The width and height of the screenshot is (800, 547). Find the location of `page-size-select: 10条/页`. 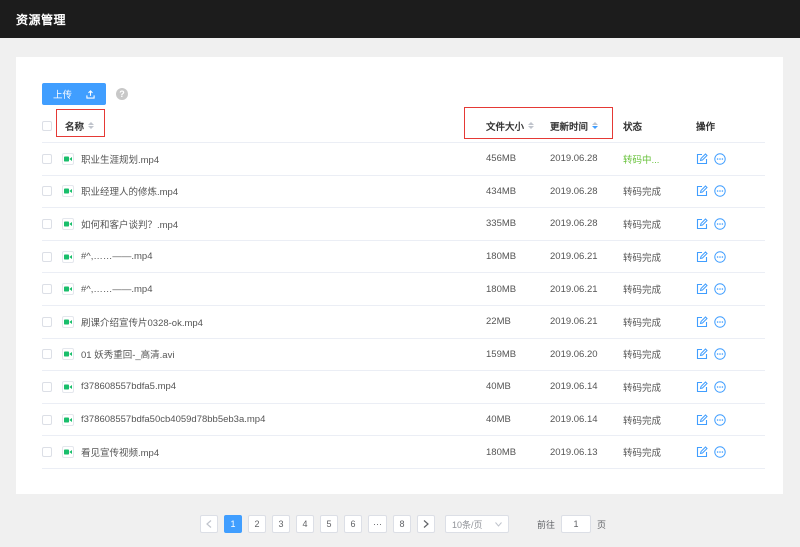

page-size-select: 10条/页 is located at coordinates (477, 524).